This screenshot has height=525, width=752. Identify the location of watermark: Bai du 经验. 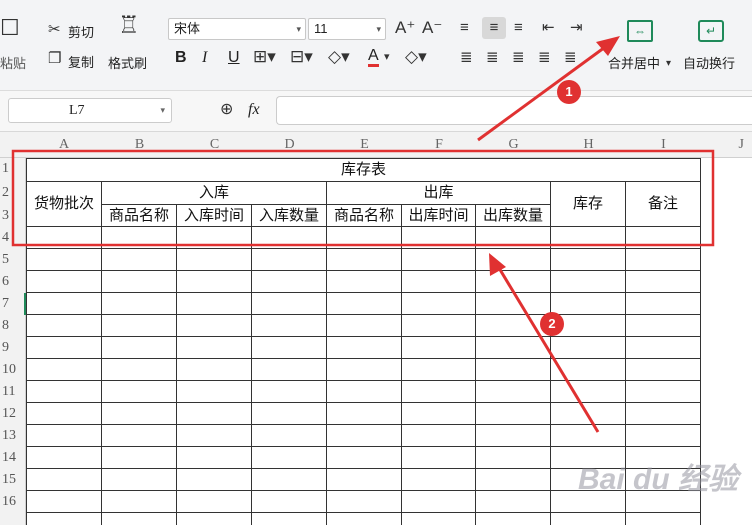
(658, 479).